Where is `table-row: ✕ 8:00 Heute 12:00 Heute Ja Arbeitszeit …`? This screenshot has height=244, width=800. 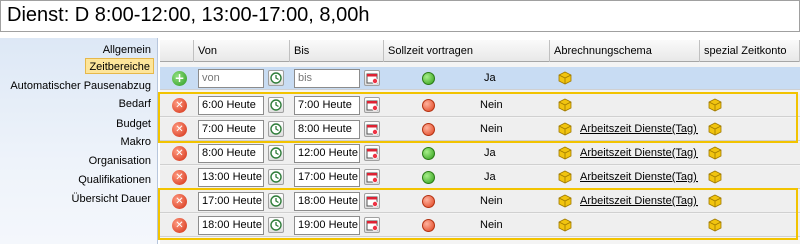 table-row: ✕ 8:00 Heute 12:00 Heute Ja Arbeitszeit … is located at coordinates (480, 153).